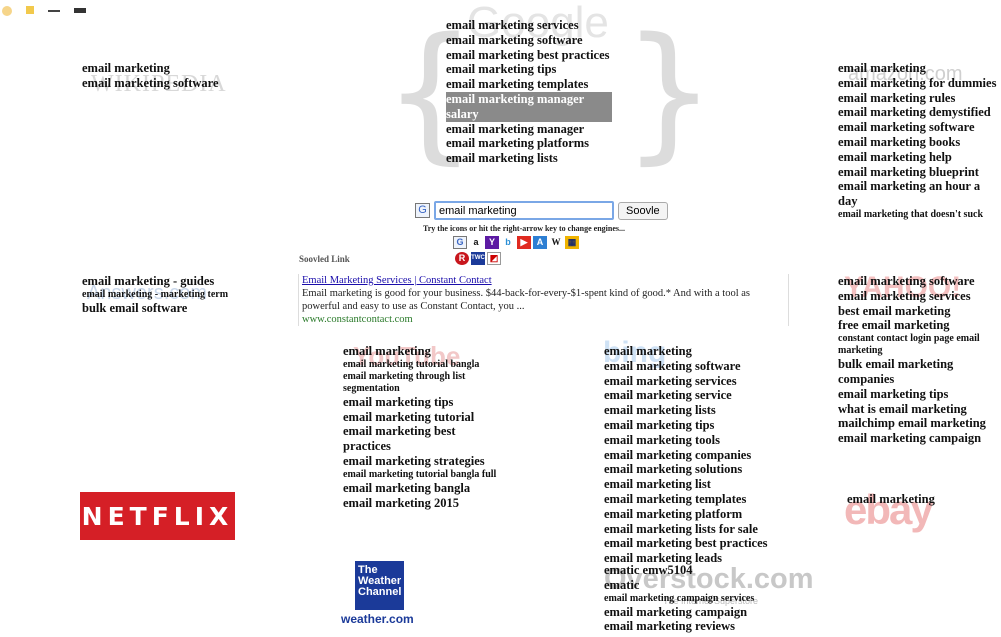  I want to click on amazon-suggestion-item: email marketing books, so click(919, 142).